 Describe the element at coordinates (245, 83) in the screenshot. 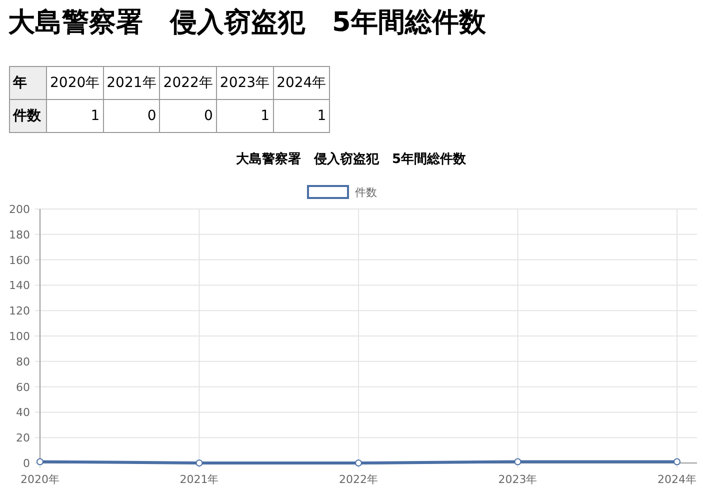

I see `table-cell: 2023年` at that location.